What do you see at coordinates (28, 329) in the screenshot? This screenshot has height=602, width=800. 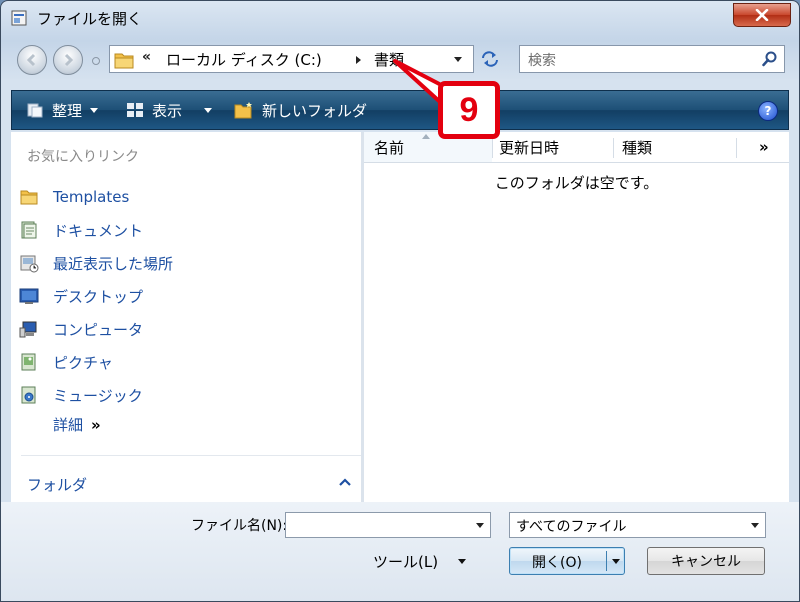 I see `computer-icon` at bounding box center [28, 329].